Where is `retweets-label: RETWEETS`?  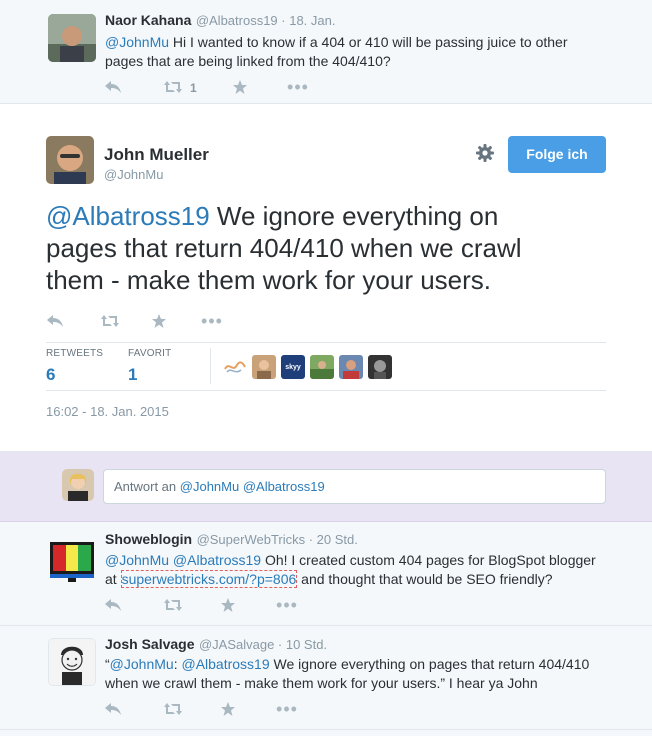
retweets-label: RETWEETS is located at coordinates (75, 353).